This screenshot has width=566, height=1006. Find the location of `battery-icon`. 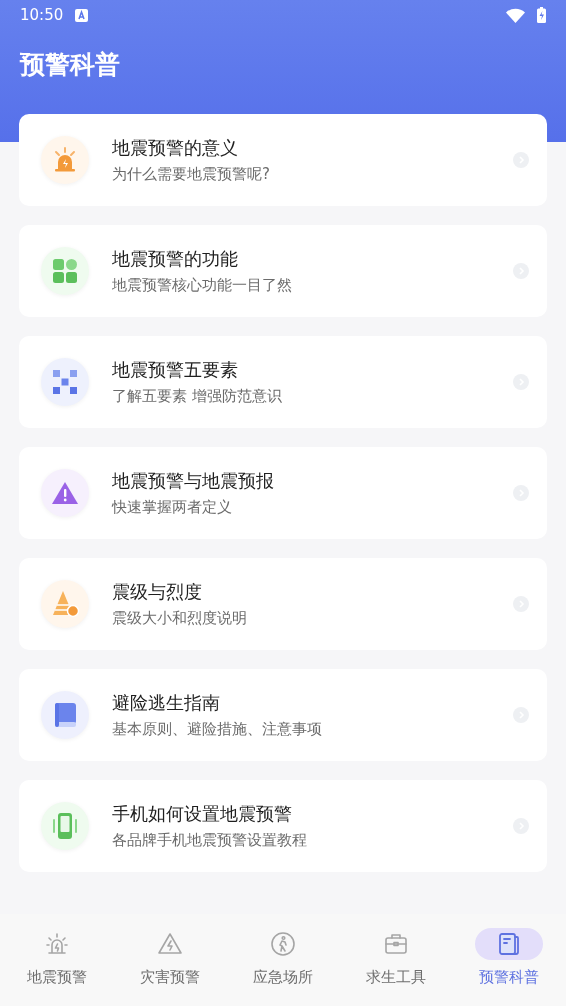

battery-icon is located at coordinates (541, 15).